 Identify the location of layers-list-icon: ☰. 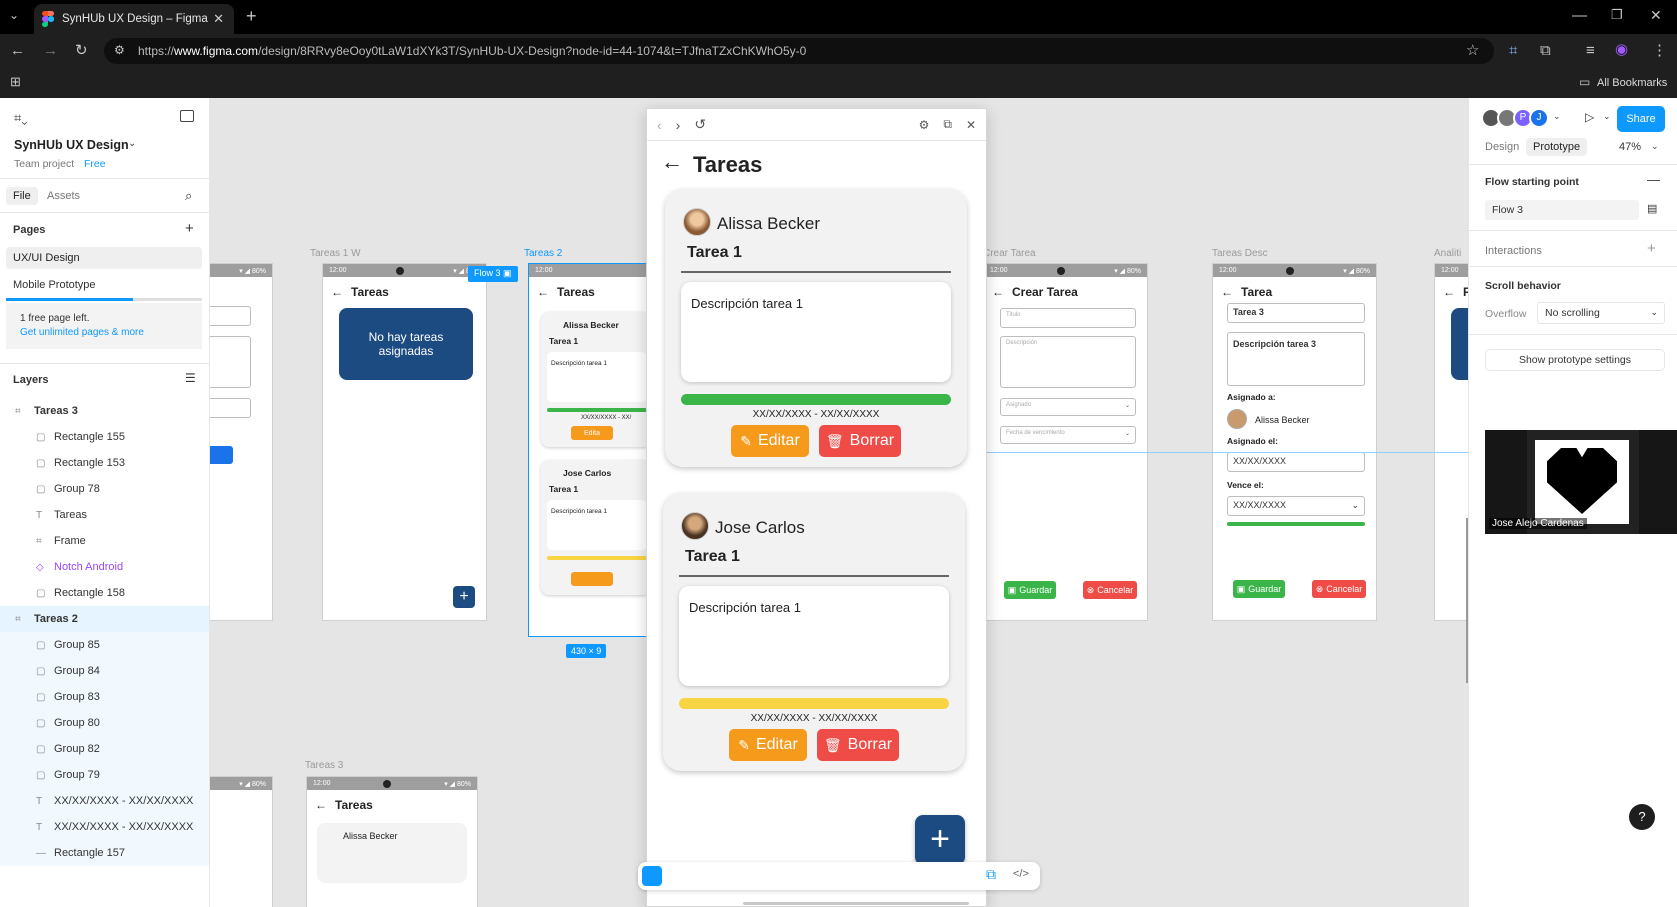
(190, 378).